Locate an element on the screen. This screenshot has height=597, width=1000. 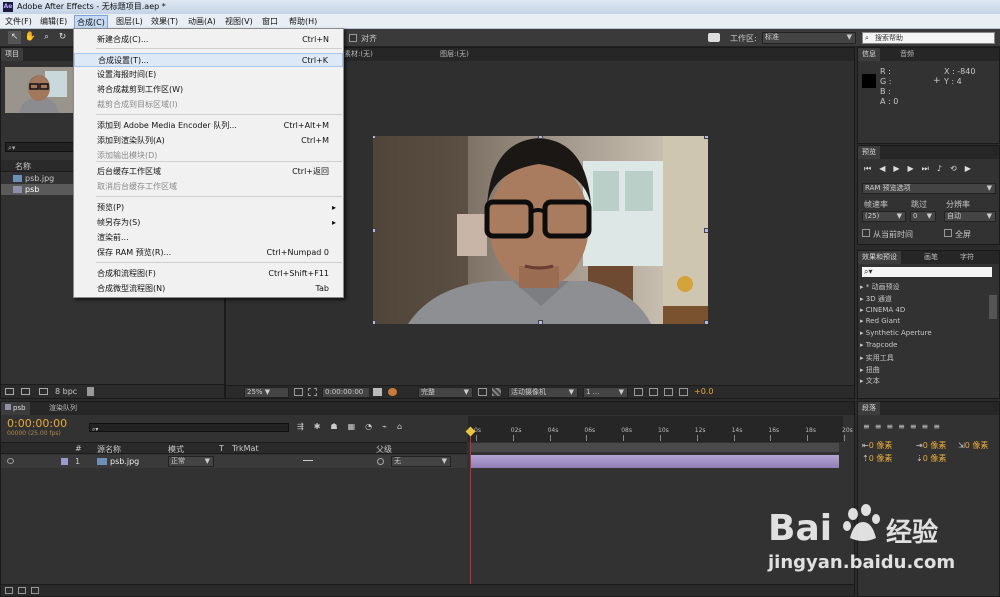
effects-category: ▸ CINEMA 4D is located at coordinates (882, 311).